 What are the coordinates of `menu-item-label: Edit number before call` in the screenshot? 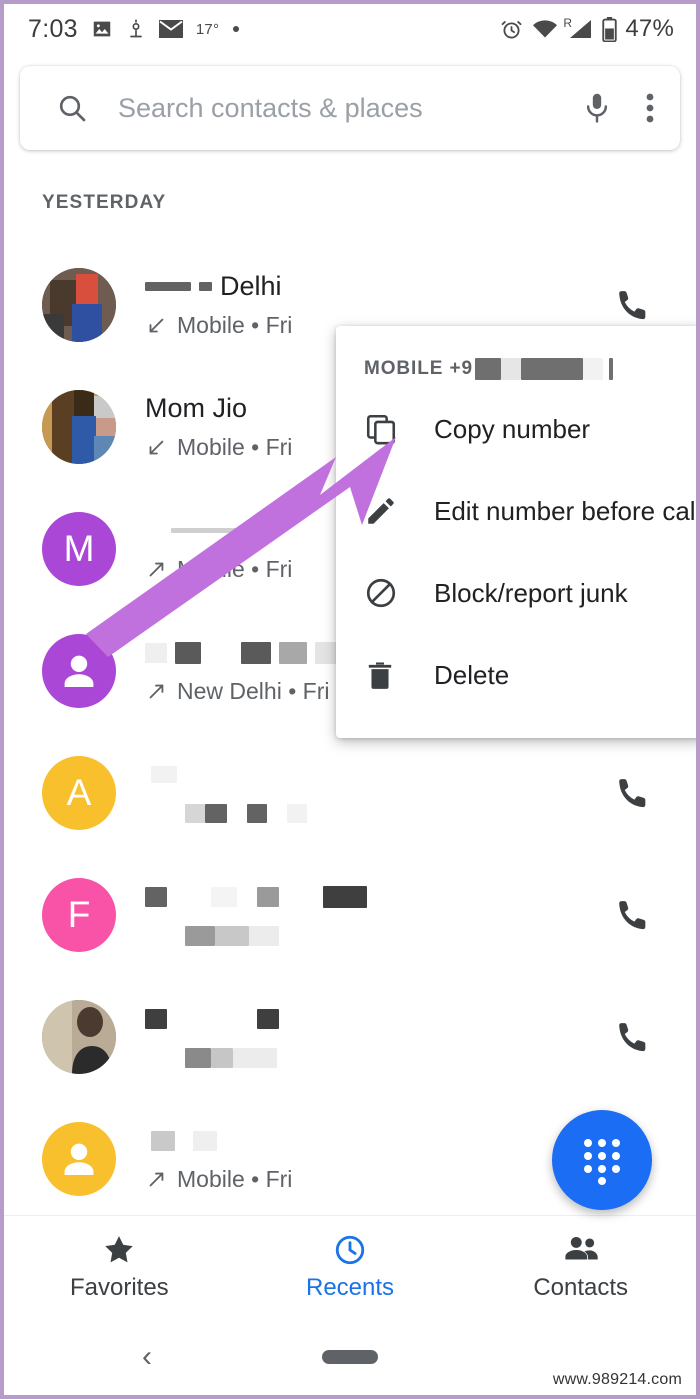 It's located at (567, 510).